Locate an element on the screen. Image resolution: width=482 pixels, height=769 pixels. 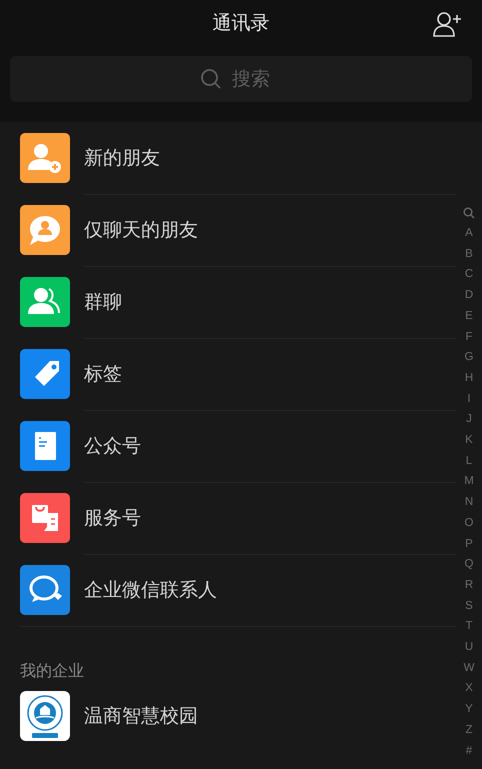
contact-menu-item: 企业微信联系人 is located at coordinates (228, 590).